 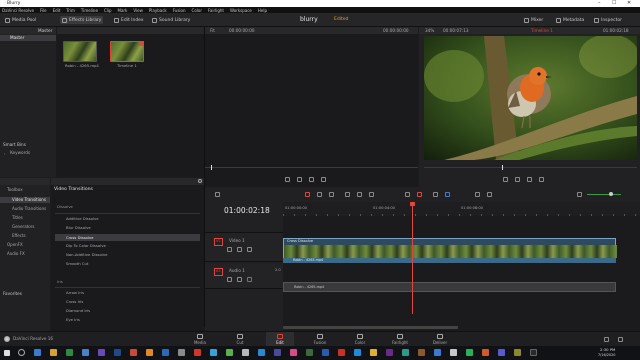 I want to click on menu-file: File, so click(x=43, y=10).